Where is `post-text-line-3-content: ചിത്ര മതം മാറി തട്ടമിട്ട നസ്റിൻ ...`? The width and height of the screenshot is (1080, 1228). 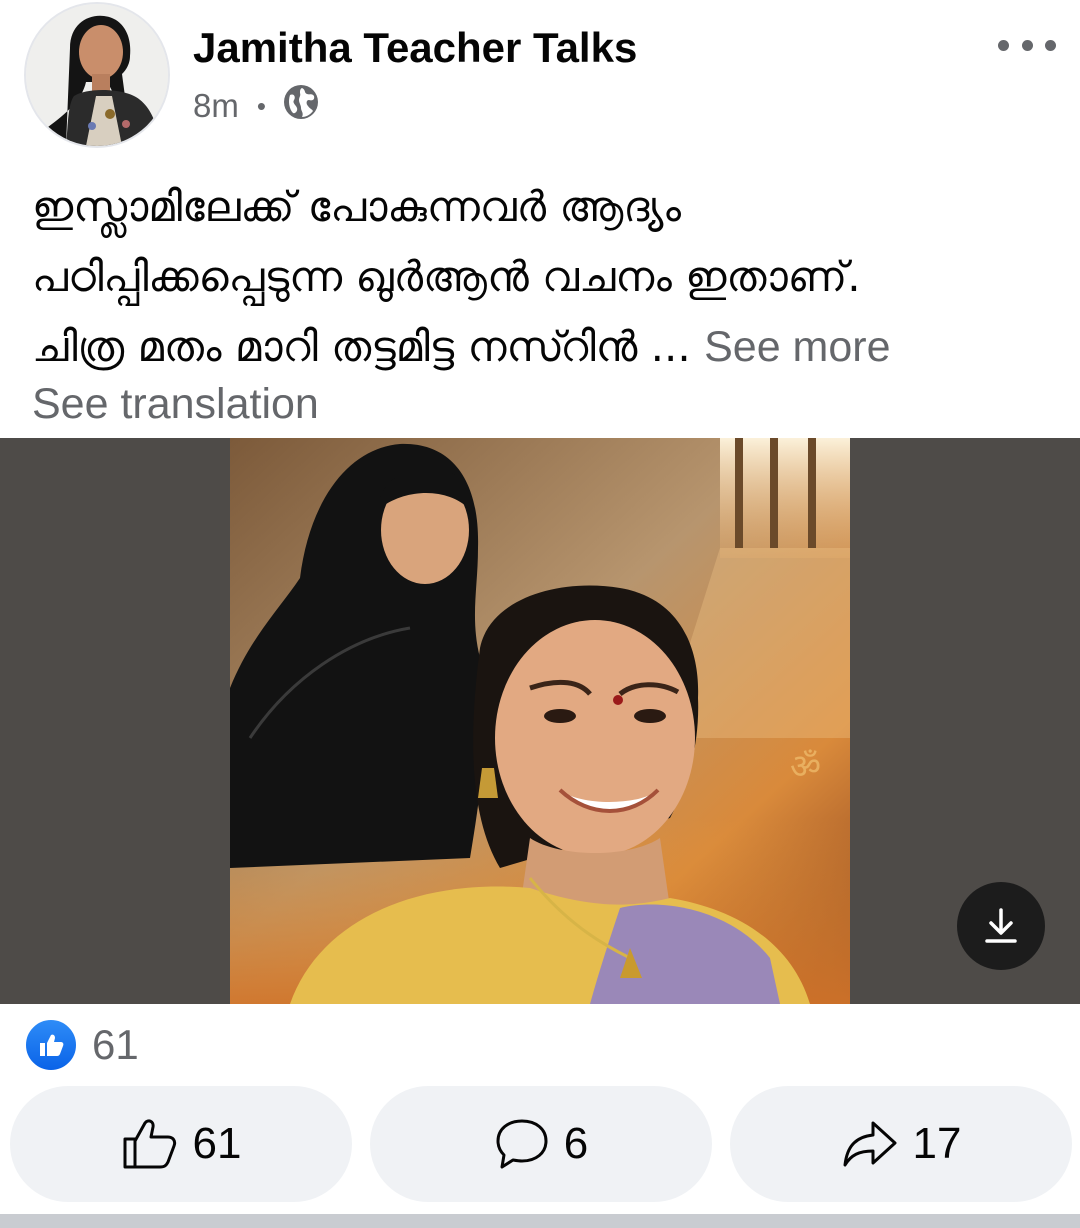
post-text-line-3-content: ചിത്ര മതം മാറി തട്ടമിട്ട നസ്റിൻ ... is located at coordinates (361, 346).